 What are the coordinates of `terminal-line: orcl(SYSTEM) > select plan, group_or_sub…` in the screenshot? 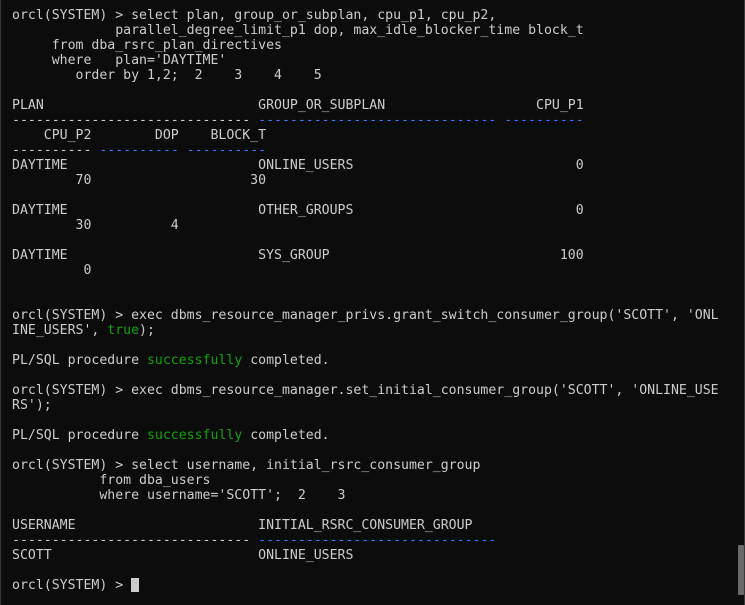 It's located at (378, 15).